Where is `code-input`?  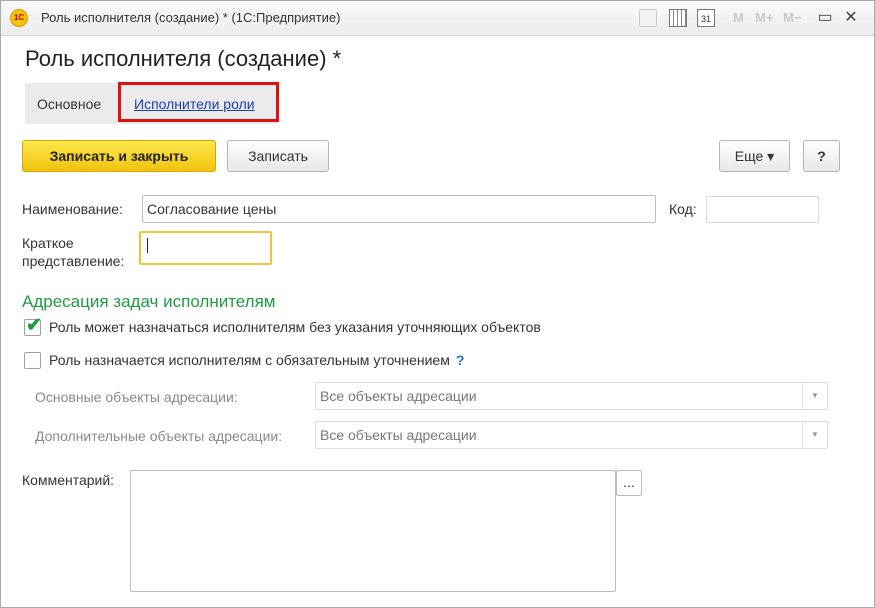
code-input is located at coordinates (762, 209).